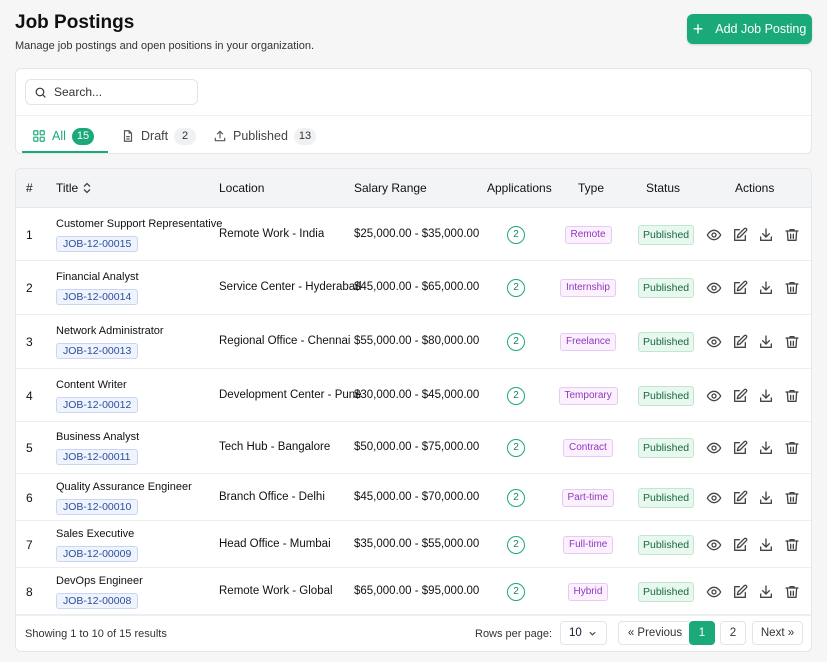 Image resolution: width=827 pixels, height=662 pixels. I want to click on job-location: Remote Work - Global, so click(276, 590).